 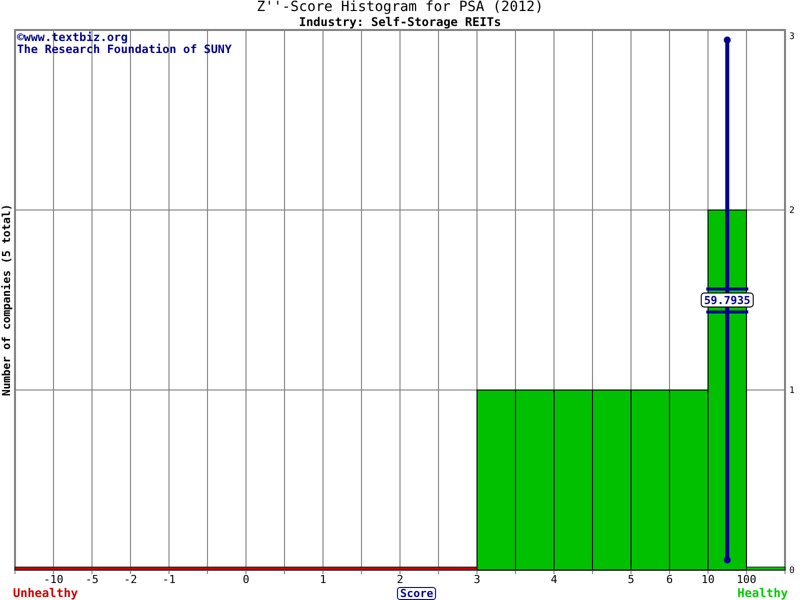 What do you see at coordinates (416, 593) in the screenshot?
I see `score-label: Score` at bounding box center [416, 593].